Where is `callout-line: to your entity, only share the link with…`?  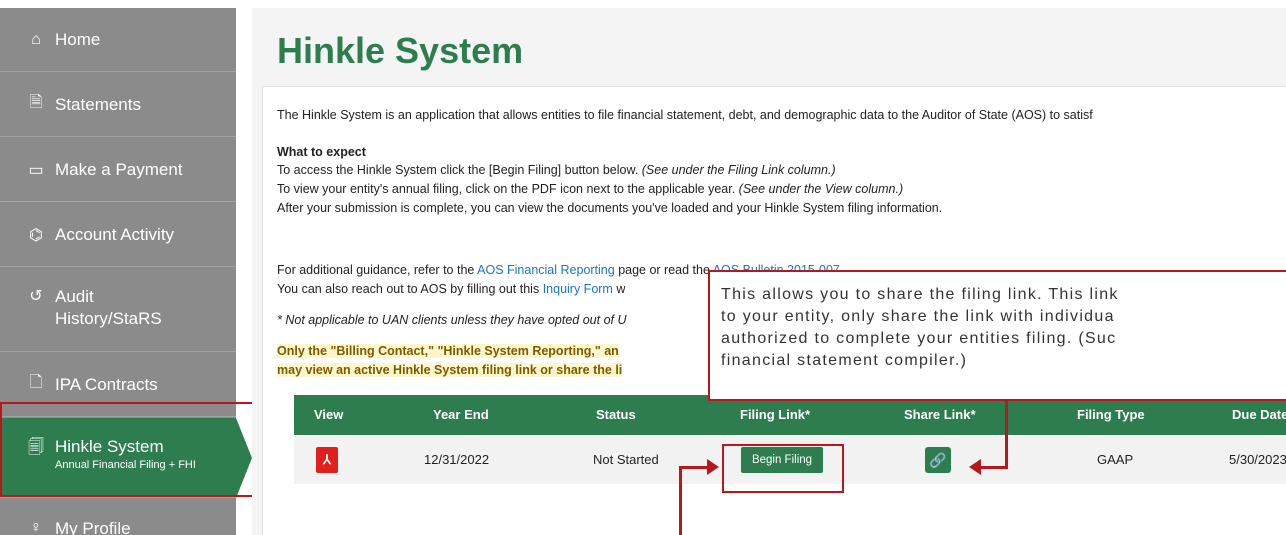
callout-line: to your entity, only share the link with… is located at coordinates (918, 316).